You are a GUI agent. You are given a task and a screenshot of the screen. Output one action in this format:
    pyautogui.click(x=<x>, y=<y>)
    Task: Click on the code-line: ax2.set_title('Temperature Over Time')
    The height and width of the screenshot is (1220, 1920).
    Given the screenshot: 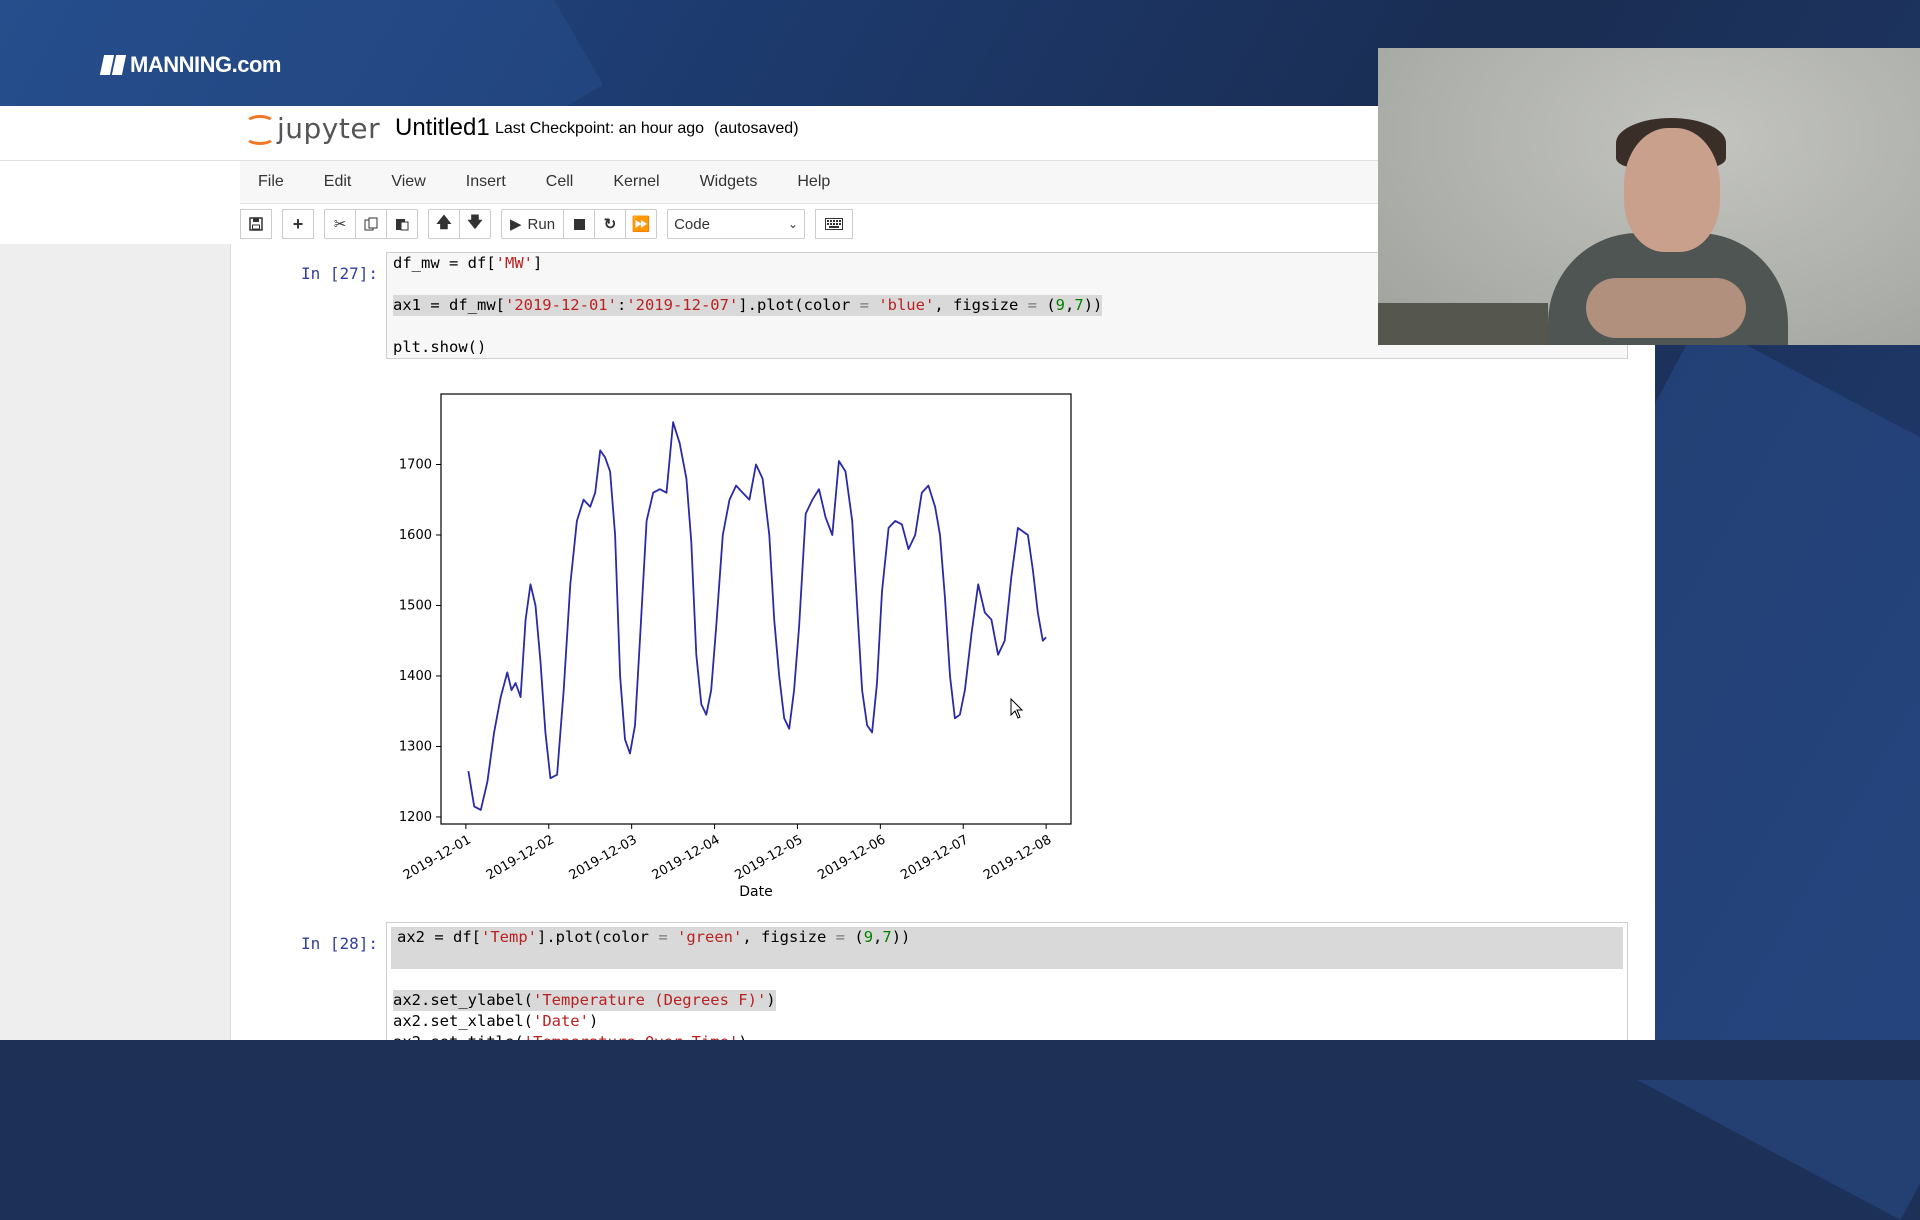 What is the action you would take?
    pyautogui.click(x=1007, y=1036)
    